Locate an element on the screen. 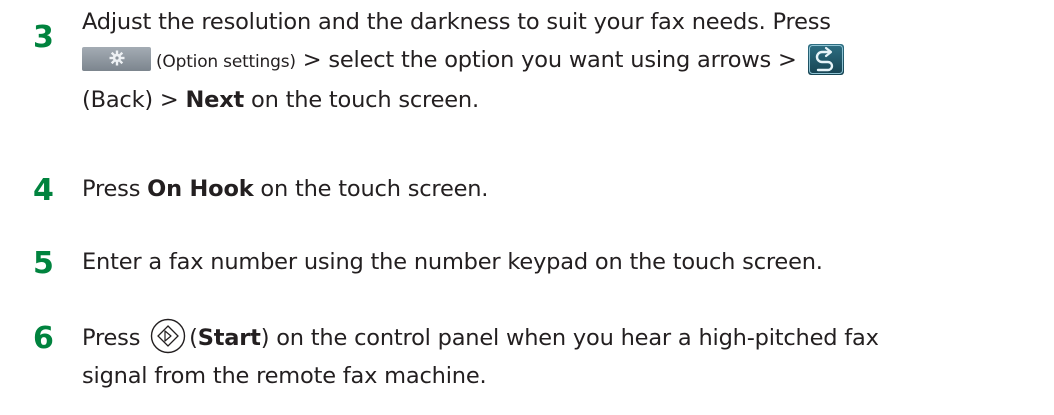 Image resolution: width=1054 pixels, height=415 pixels. back-button-icon is located at coordinates (825, 59).